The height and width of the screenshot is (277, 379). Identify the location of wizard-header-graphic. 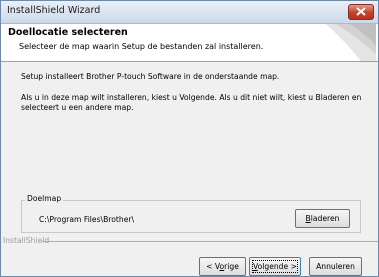
(351, 42).